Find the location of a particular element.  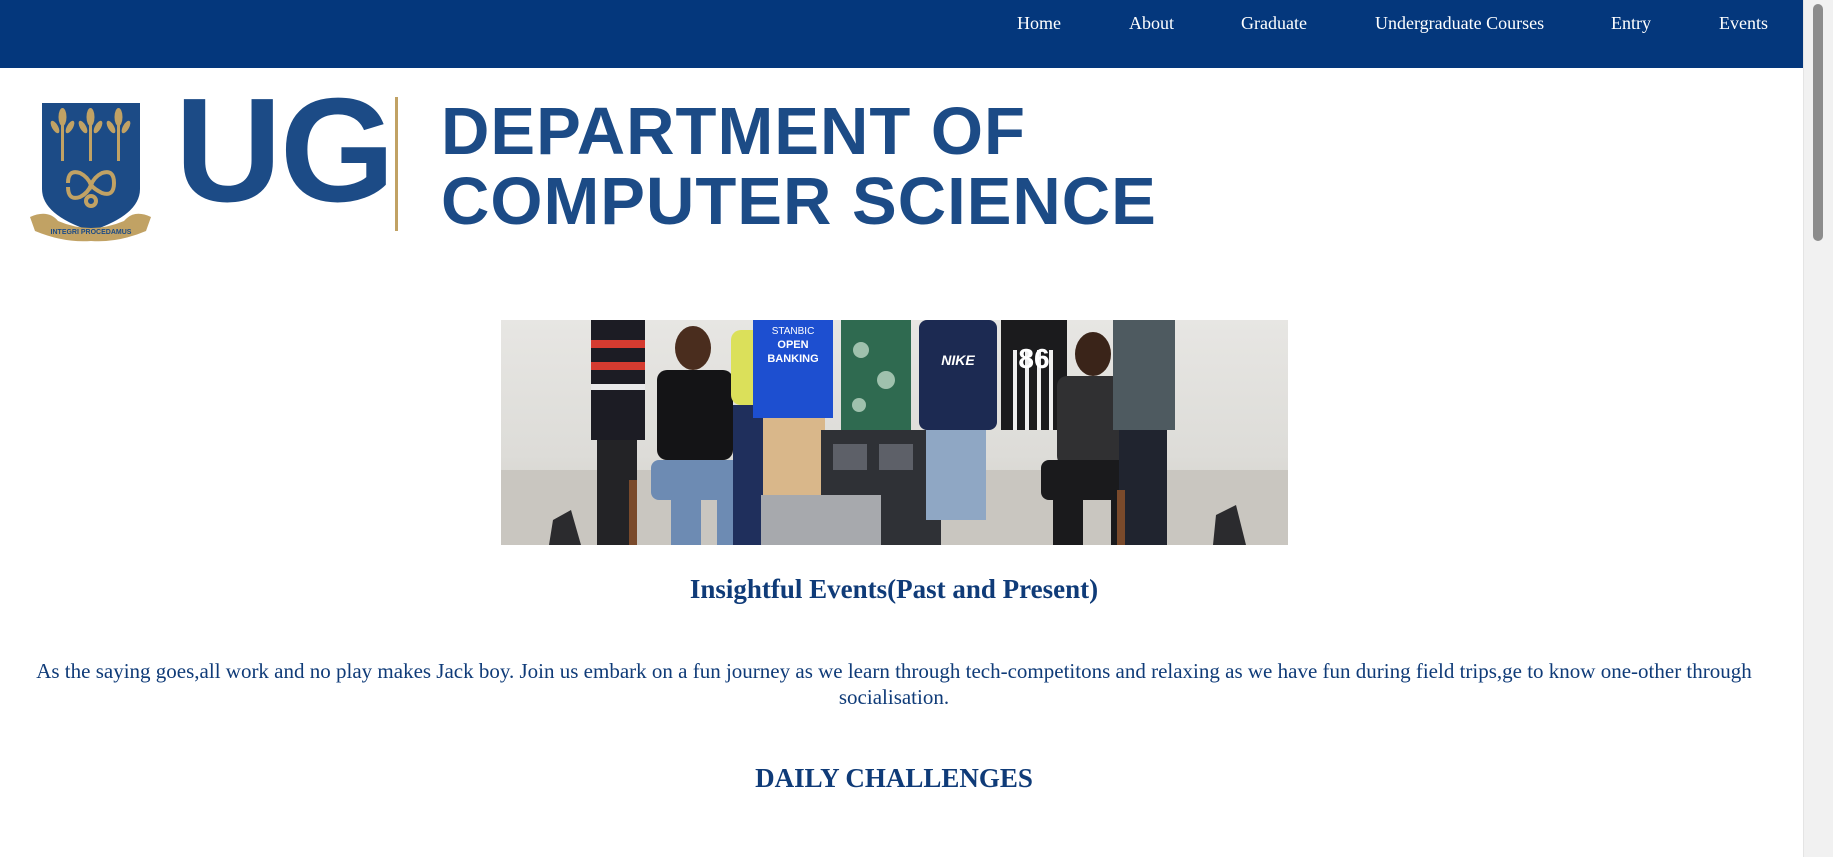

logo-department-line2: COMPUTER SCIENCE is located at coordinates (799, 201).